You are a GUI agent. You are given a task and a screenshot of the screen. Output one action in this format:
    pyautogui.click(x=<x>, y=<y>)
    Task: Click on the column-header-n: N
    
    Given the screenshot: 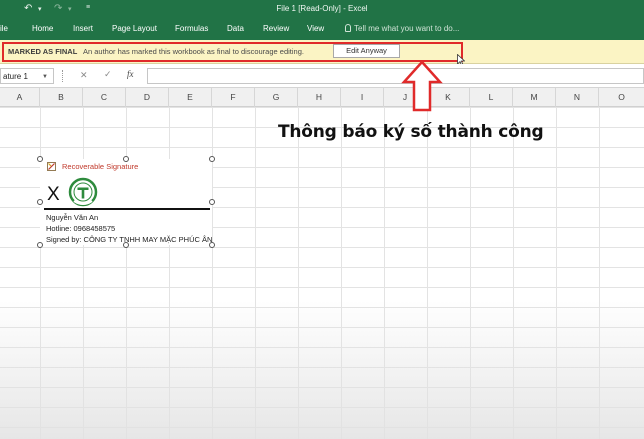 What is the action you would take?
    pyautogui.click(x=577, y=97)
    